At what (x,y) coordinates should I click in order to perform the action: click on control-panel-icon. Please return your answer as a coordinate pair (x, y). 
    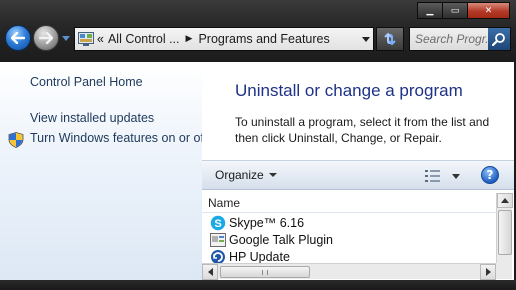
    Looking at the image, I should click on (86, 39).